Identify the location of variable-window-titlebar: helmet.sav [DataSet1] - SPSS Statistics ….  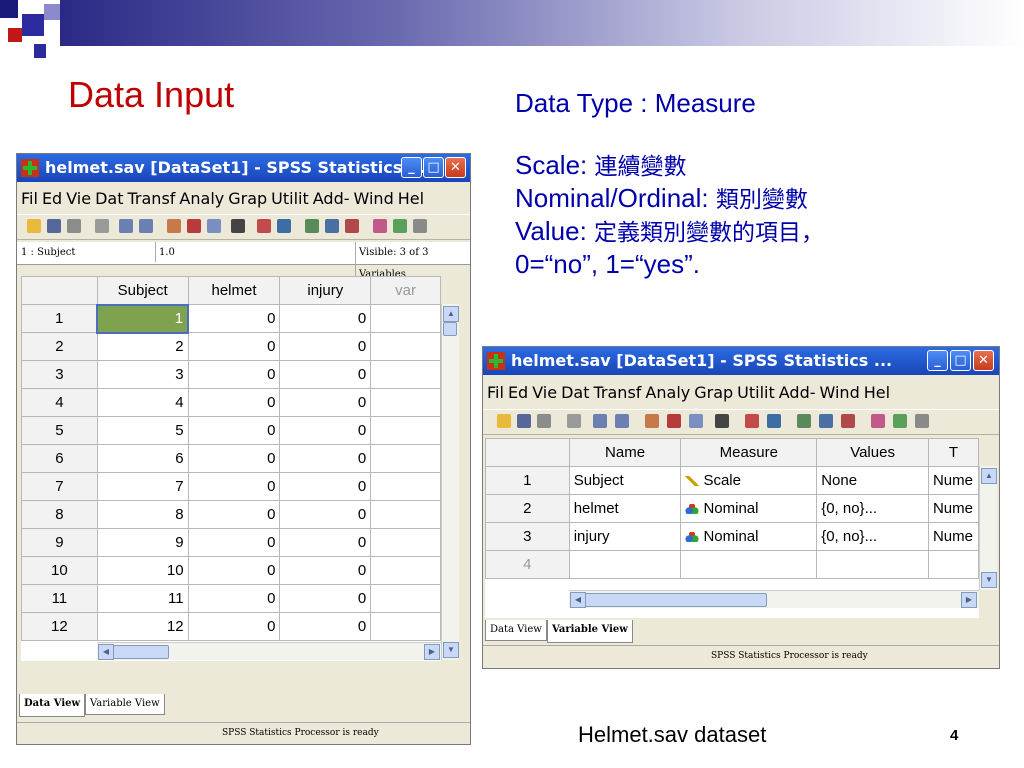
(741, 361).